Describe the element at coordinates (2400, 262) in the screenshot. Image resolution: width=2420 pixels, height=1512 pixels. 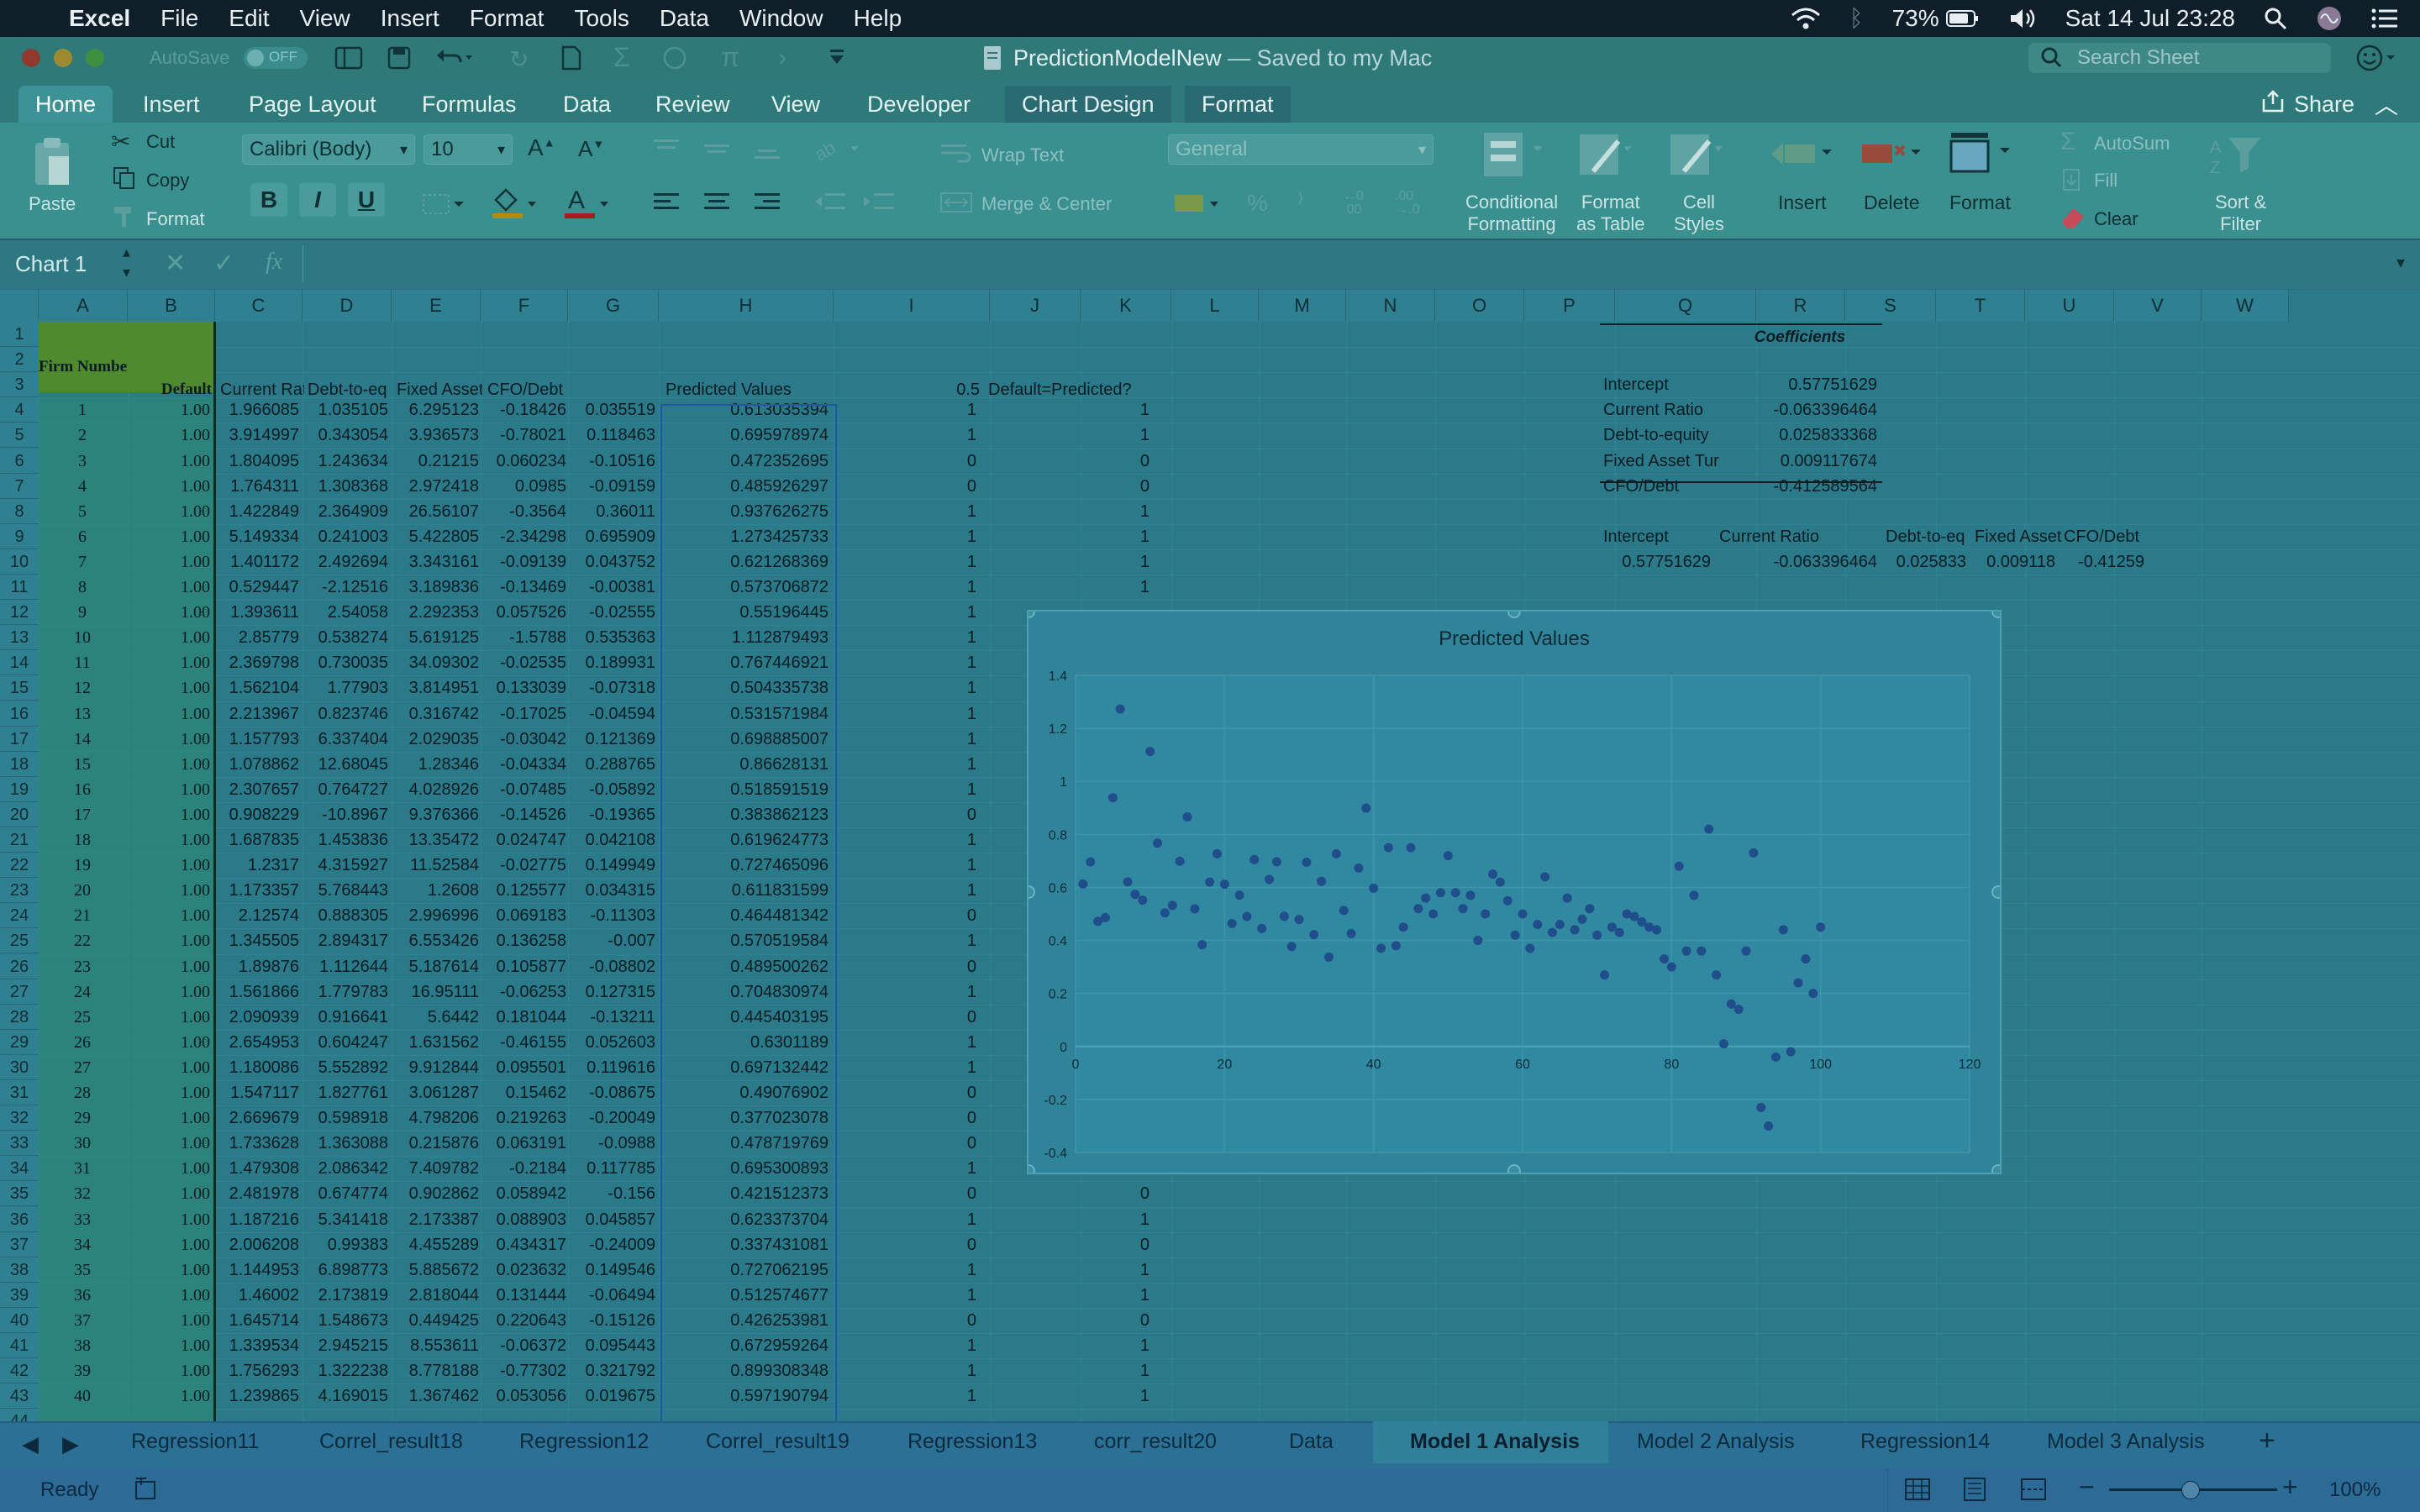
I see `expand-formula-bar-icon: ▾` at that location.